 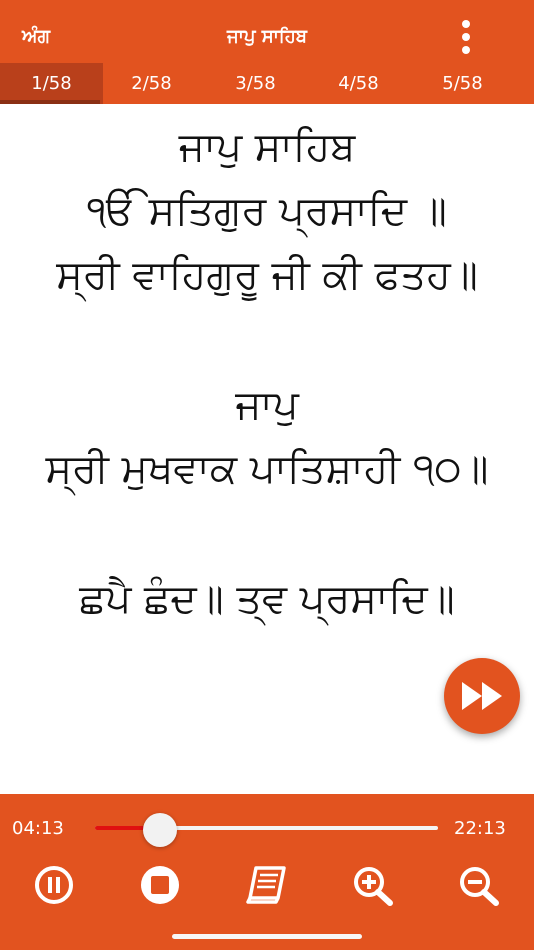 What do you see at coordinates (51, 83) in the screenshot?
I see `tab-1: 1/58` at bounding box center [51, 83].